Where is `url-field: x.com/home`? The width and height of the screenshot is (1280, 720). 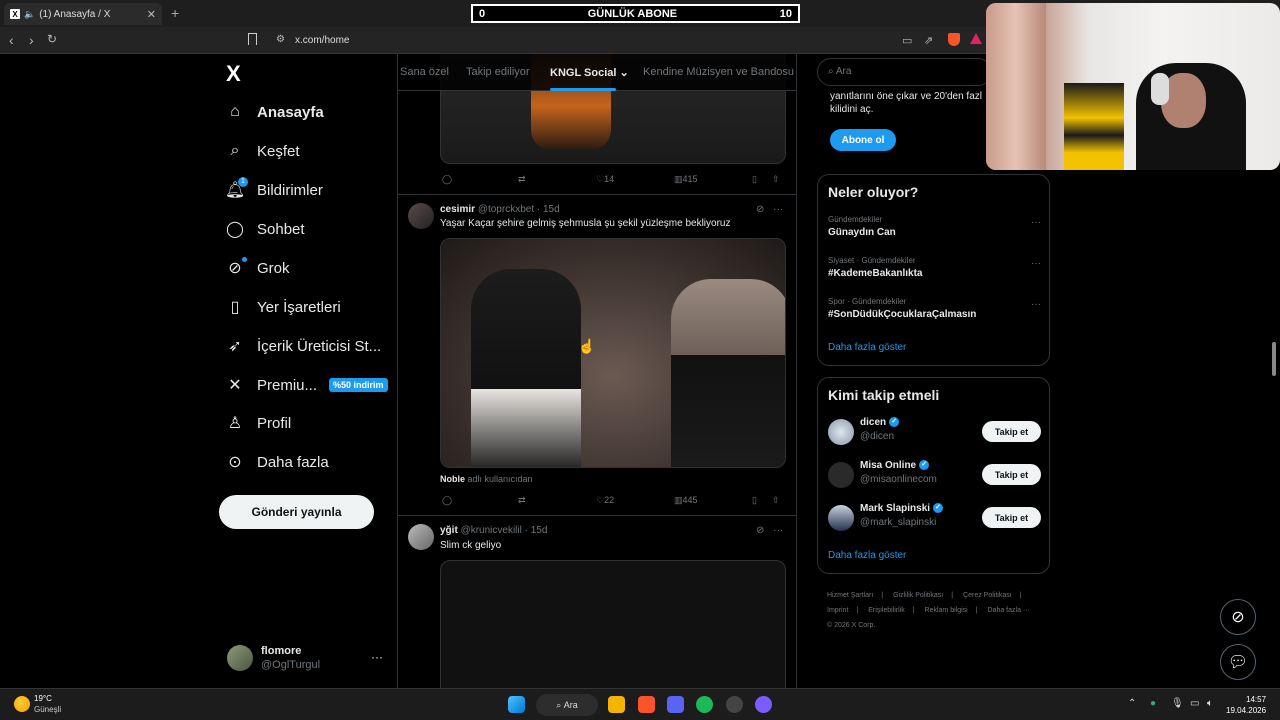
url-field: x.com/home is located at coordinates (322, 40).